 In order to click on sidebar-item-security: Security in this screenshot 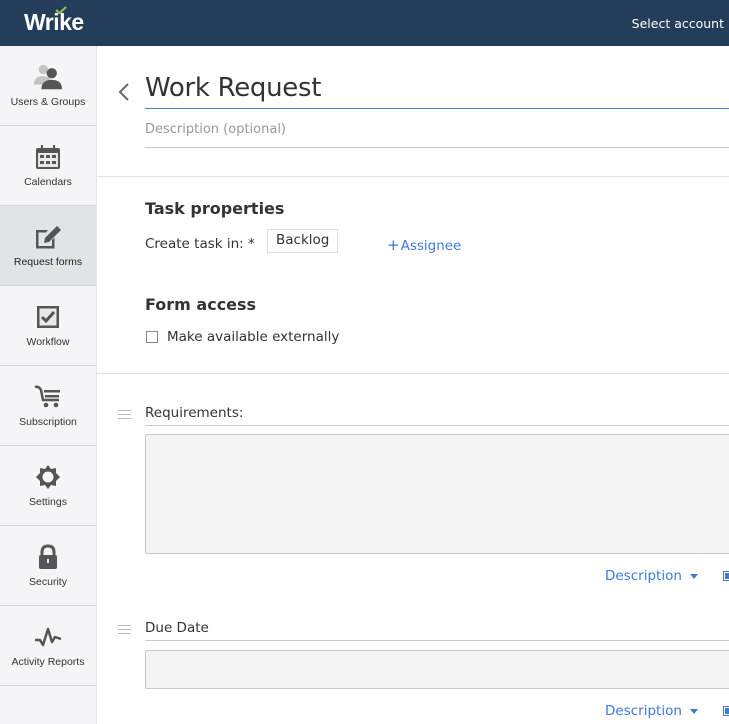, I will do `click(48, 566)`.